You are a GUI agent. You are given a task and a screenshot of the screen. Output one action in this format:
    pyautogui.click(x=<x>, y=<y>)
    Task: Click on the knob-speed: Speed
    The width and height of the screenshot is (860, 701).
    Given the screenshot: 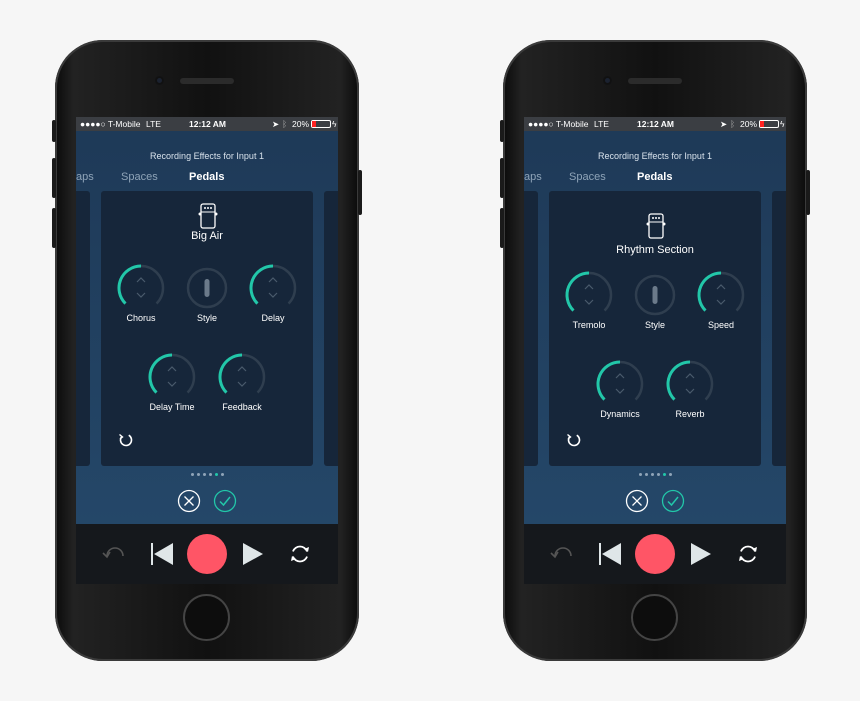 What is the action you would take?
    pyautogui.click(x=721, y=301)
    